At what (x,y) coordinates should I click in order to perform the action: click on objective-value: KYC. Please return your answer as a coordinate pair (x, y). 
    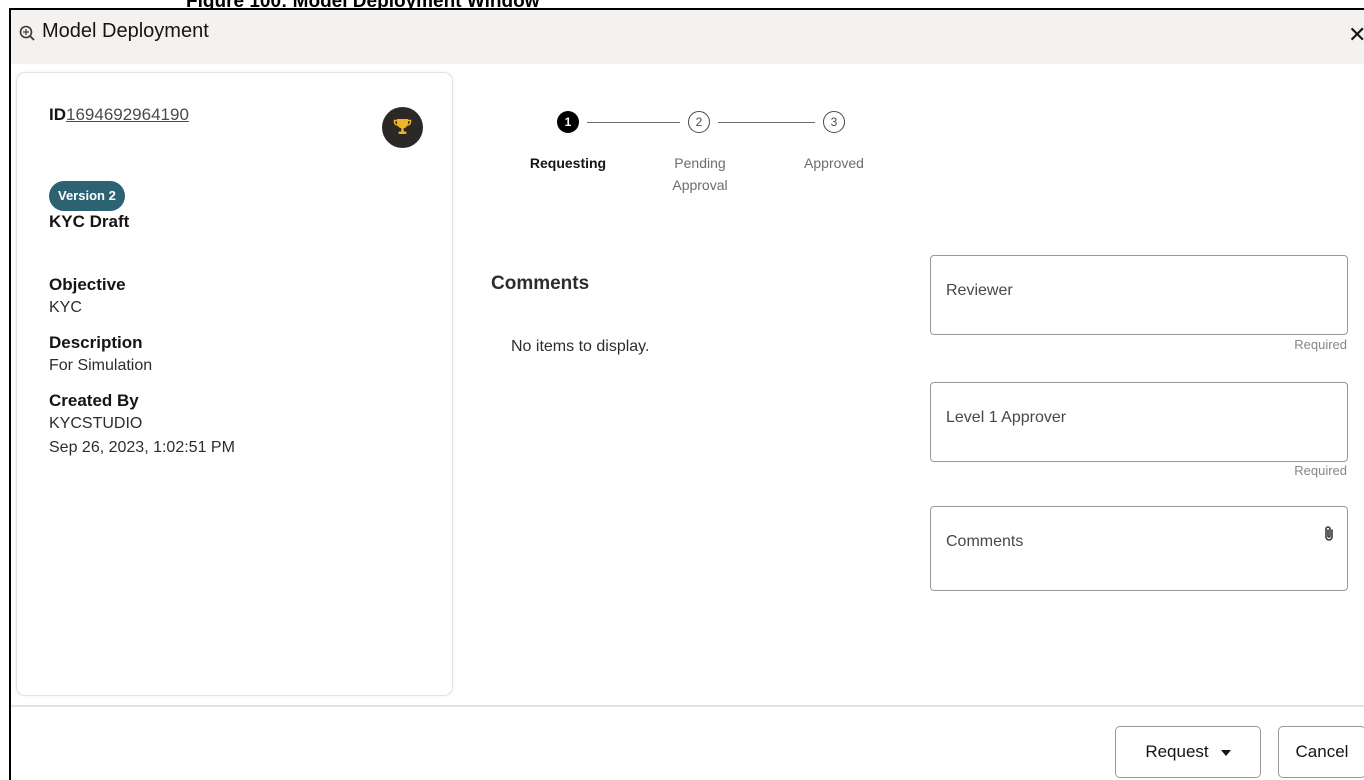
    Looking at the image, I should click on (65, 307).